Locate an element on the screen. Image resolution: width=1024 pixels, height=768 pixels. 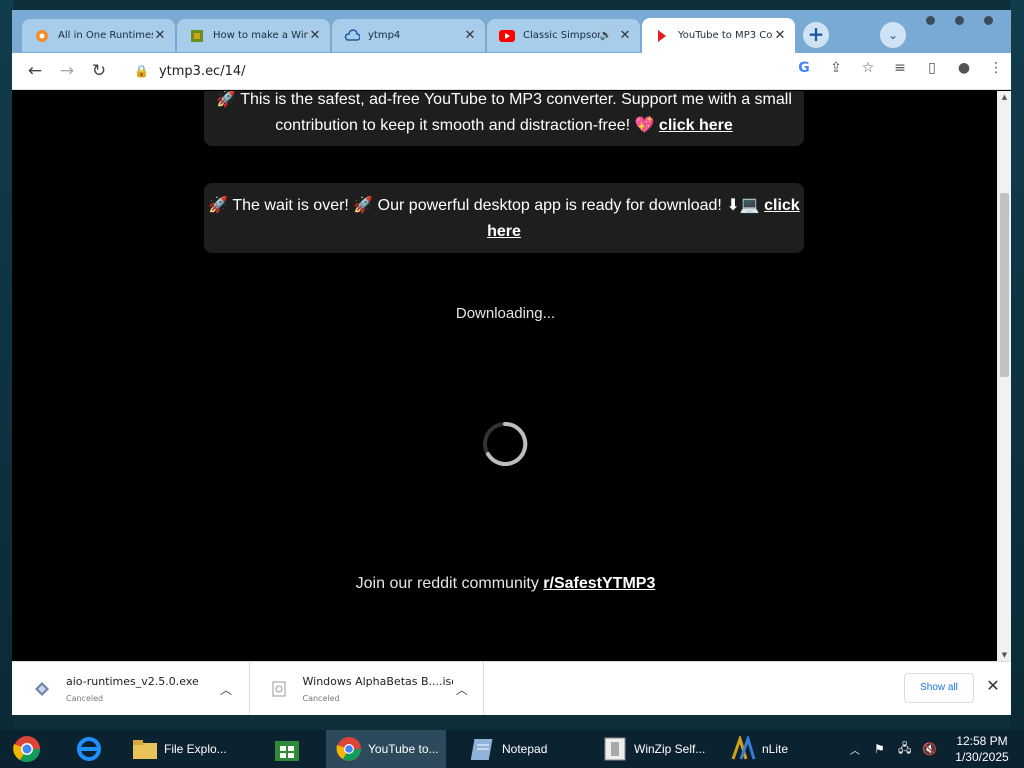
maximize-button is located at coordinates (959, 20).